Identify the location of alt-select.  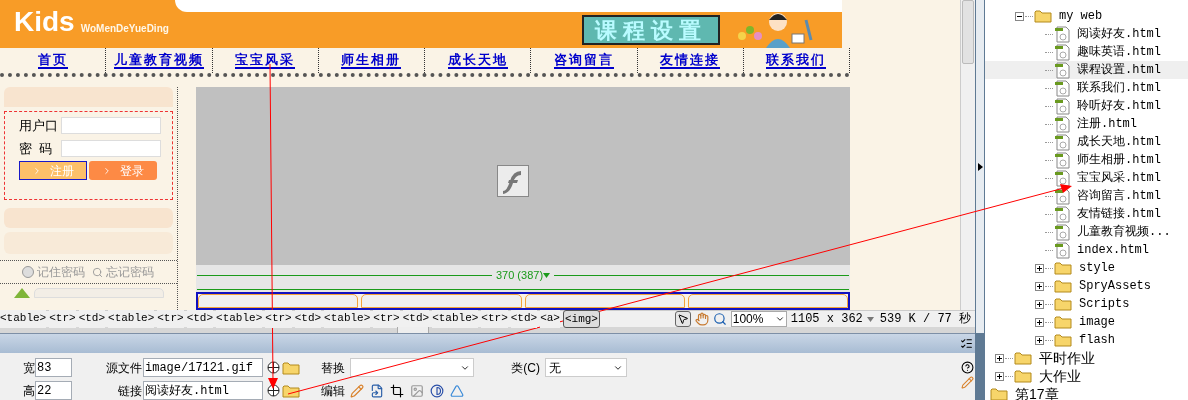
(412, 367).